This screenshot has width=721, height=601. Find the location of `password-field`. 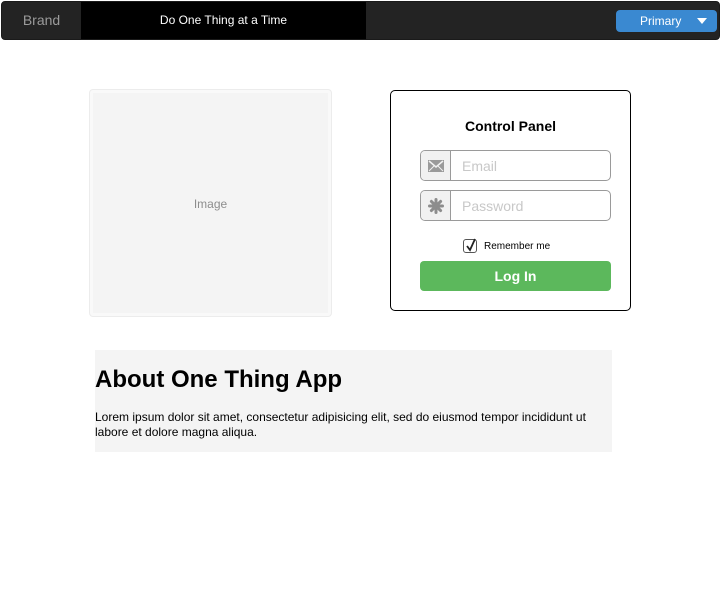

password-field is located at coordinates (515, 205).